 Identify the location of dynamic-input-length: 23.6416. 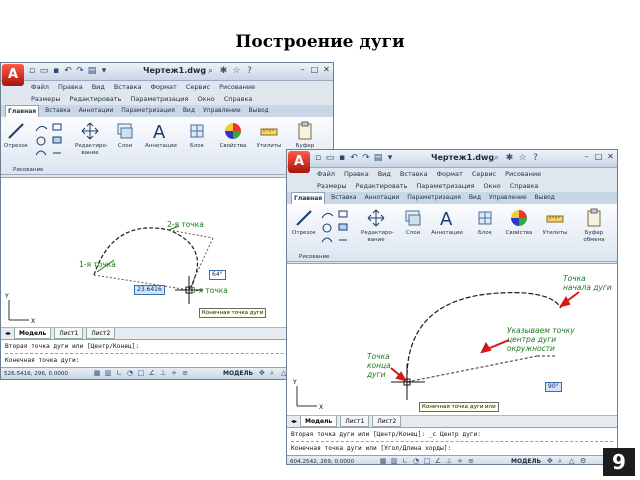
(149, 290).